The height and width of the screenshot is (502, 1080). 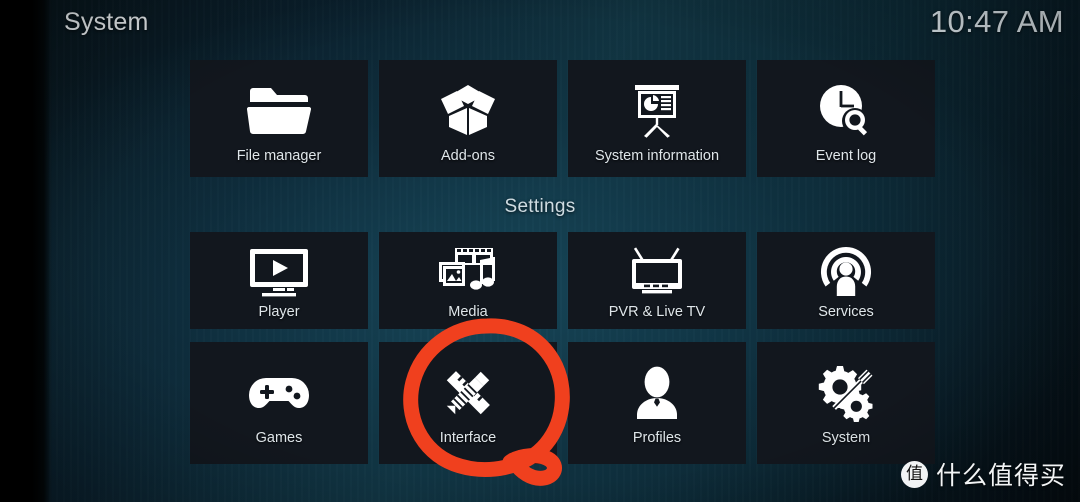 What do you see at coordinates (657, 438) in the screenshot?
I see `tile-label: Profiles` at bounding box center [657, 438].